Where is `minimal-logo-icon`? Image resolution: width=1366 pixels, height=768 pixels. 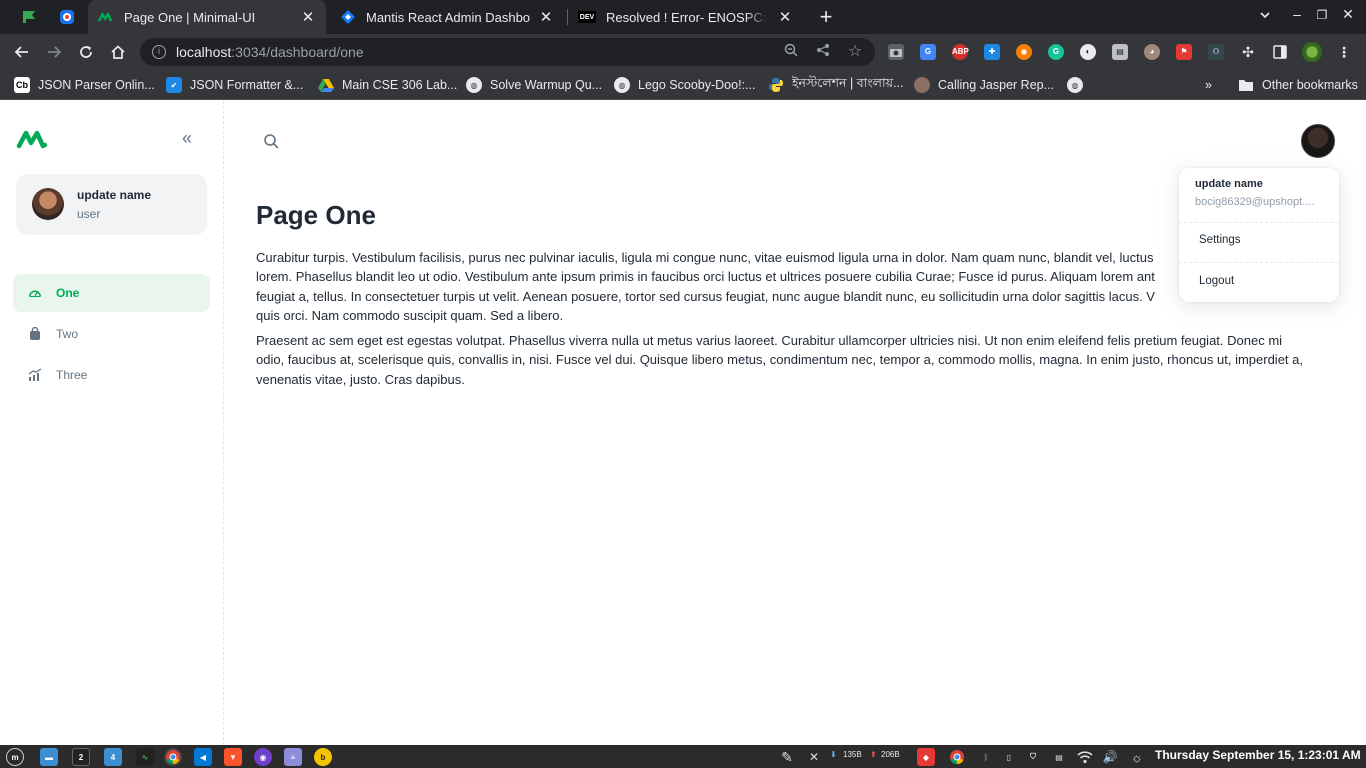
minimal-logo-icon is located at coordinates (32, 139).